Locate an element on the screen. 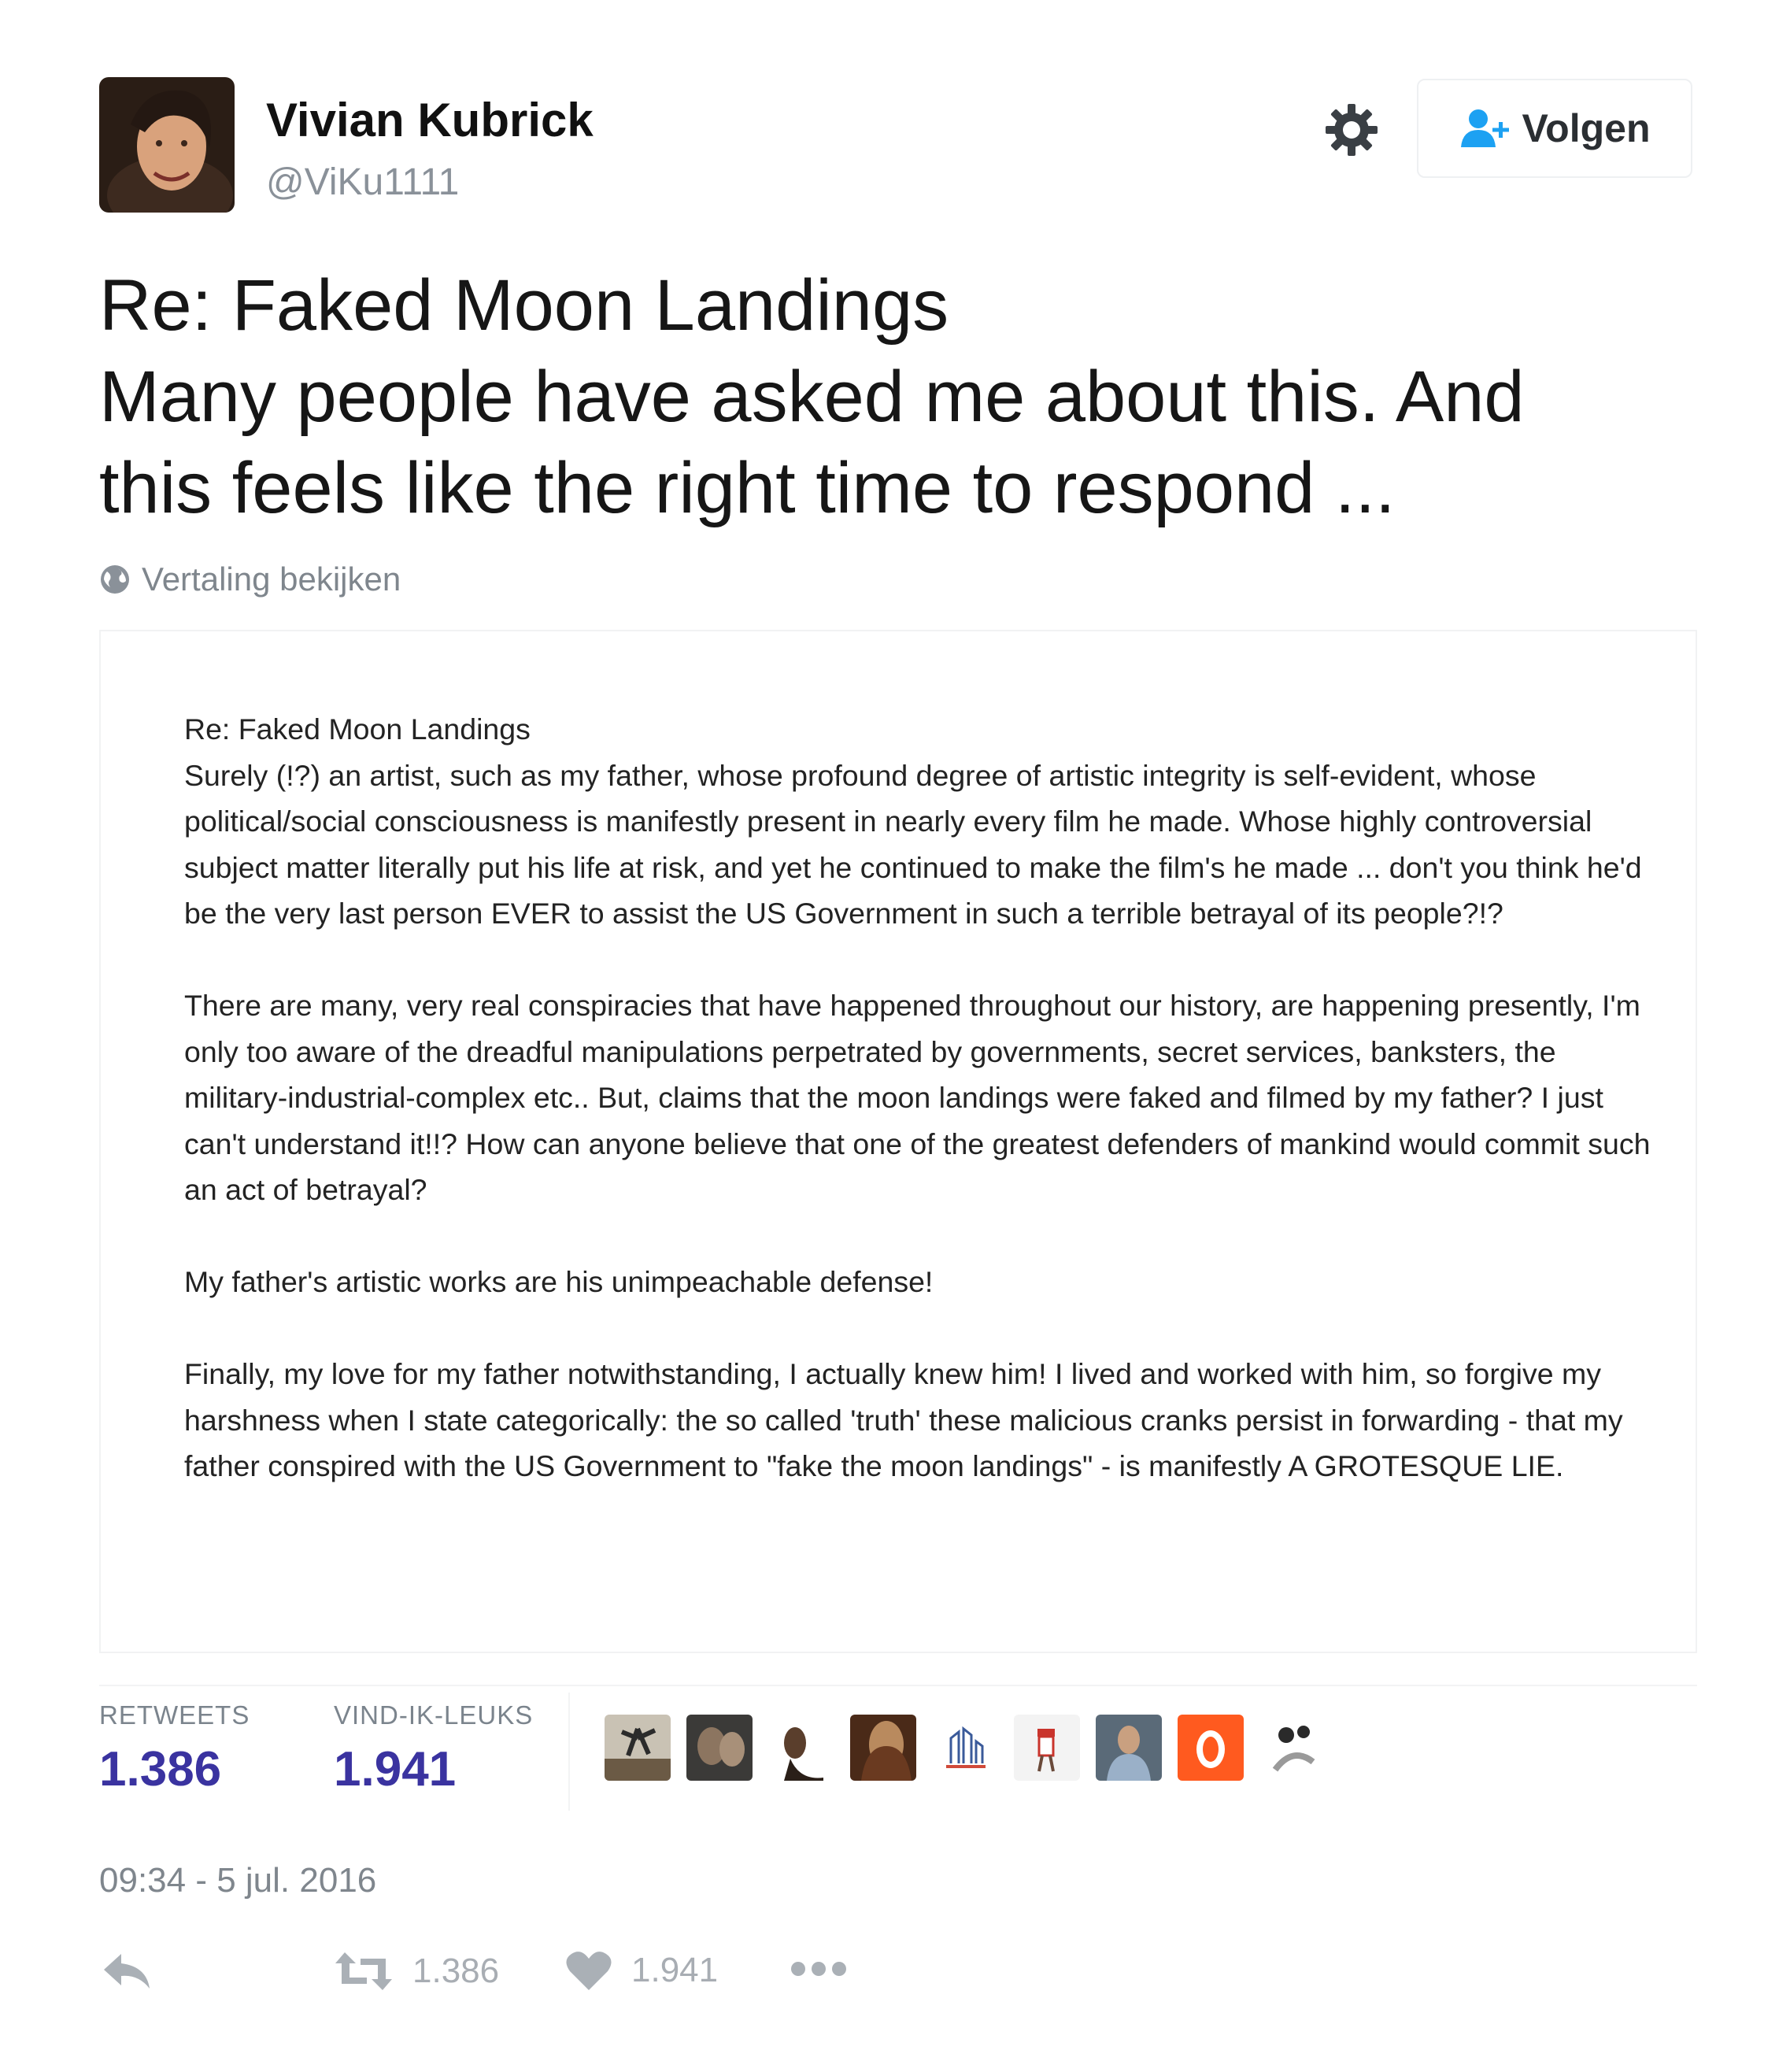 This screenshot has height=2072, width=1790. likes-label: VIND-IK-LEUKS is located at coordinates (434, 1715).